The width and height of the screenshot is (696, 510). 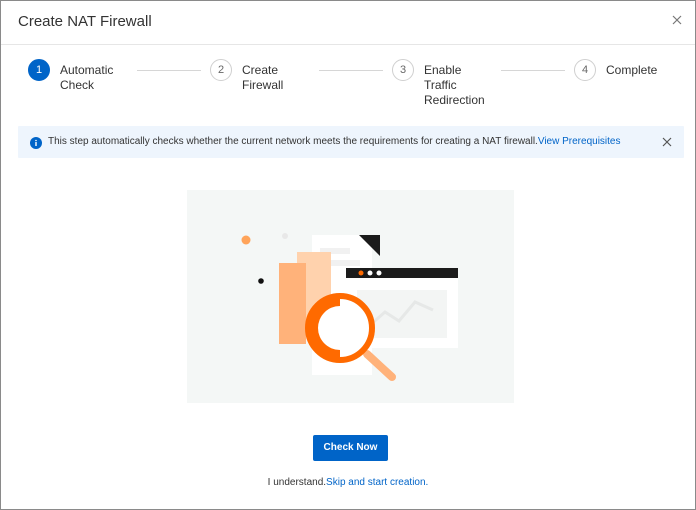 I want to click on step-label: Enable Traffic Redirection, so click(x=454, y=85).